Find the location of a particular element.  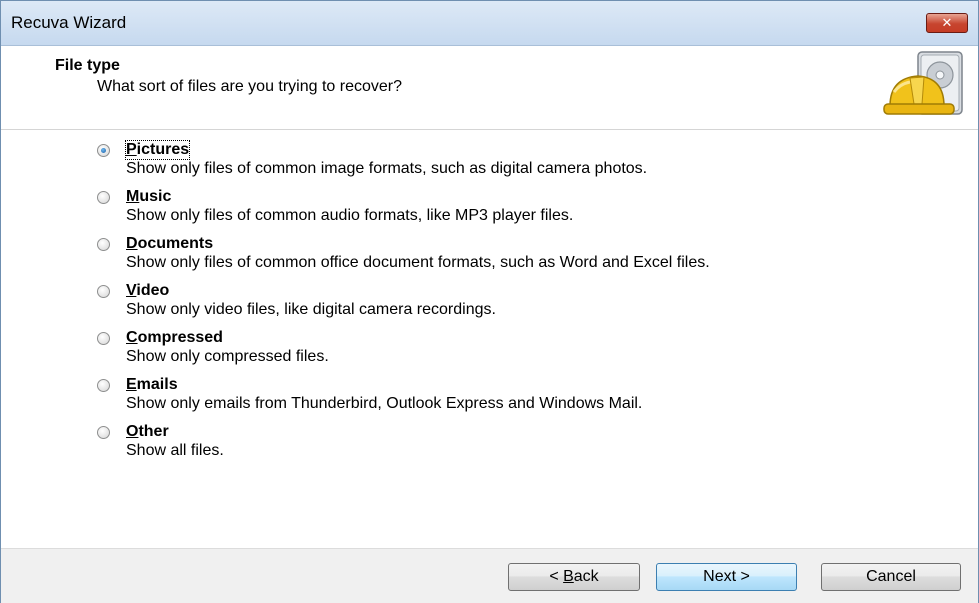

cancel-button: Cancel is located at coordinates (891, 577).